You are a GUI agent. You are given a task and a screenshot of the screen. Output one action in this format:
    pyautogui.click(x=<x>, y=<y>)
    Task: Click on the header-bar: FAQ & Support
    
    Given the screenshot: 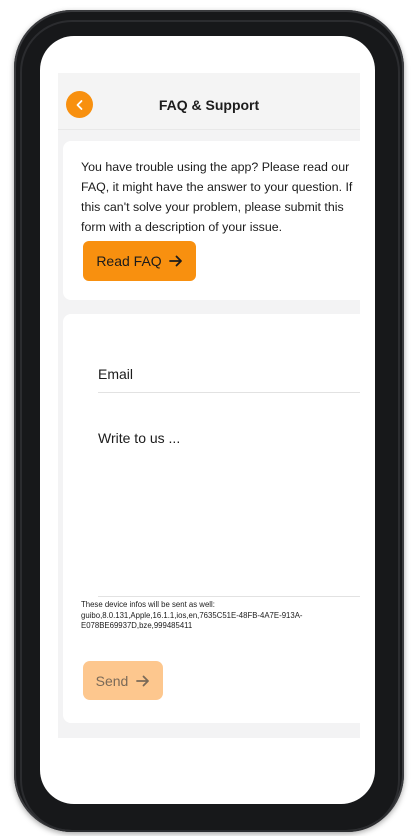 What is the action you would take?
    pyautogui.click(x=209, y=101)
    